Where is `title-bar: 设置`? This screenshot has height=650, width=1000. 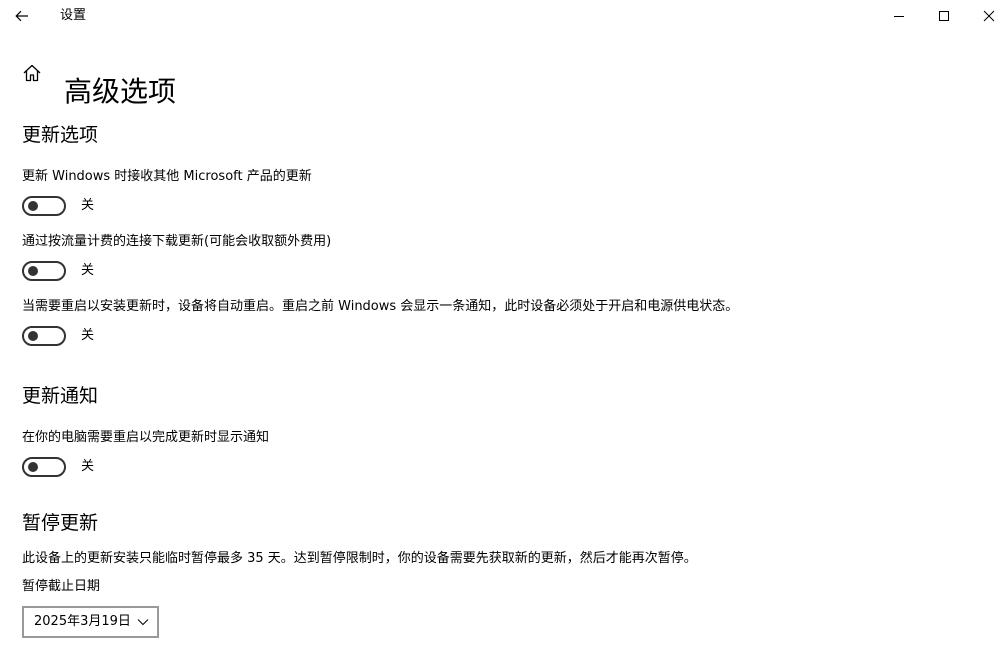 title-bar: 设置 is located at coordinates (500, 16).